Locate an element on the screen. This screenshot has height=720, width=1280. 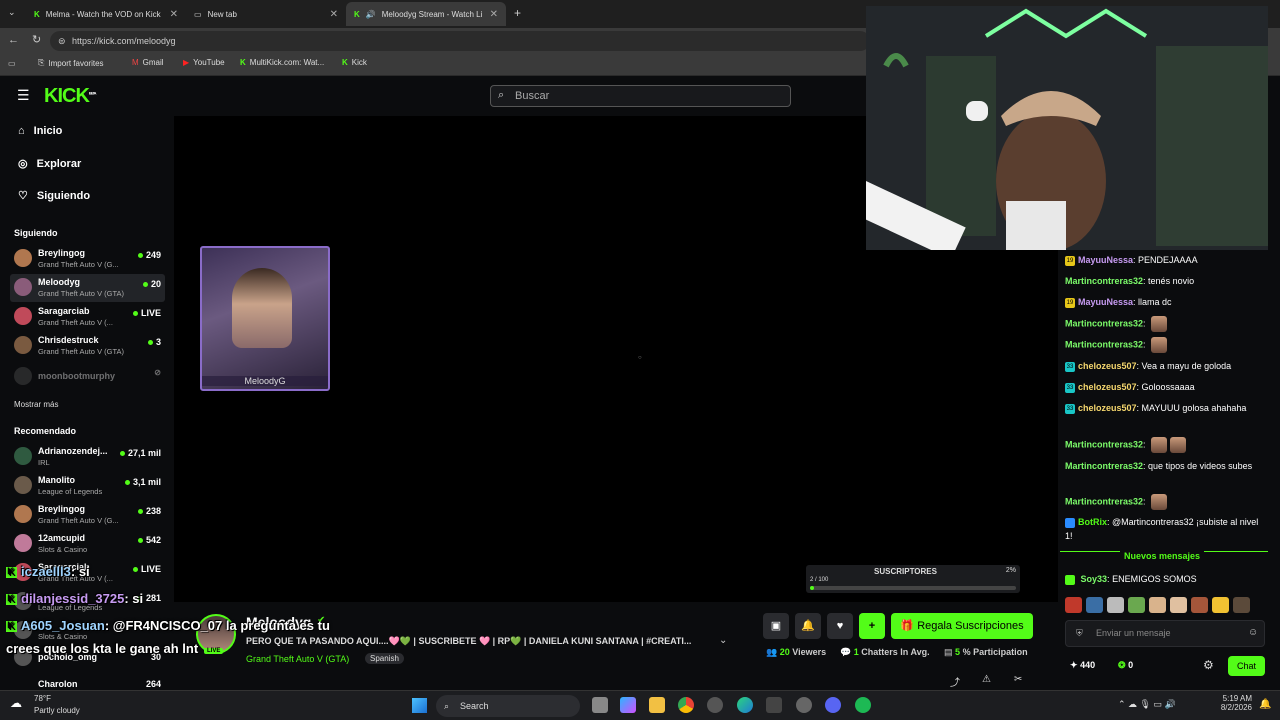
new-tab-icon: + is located at coordinates (517, 13).